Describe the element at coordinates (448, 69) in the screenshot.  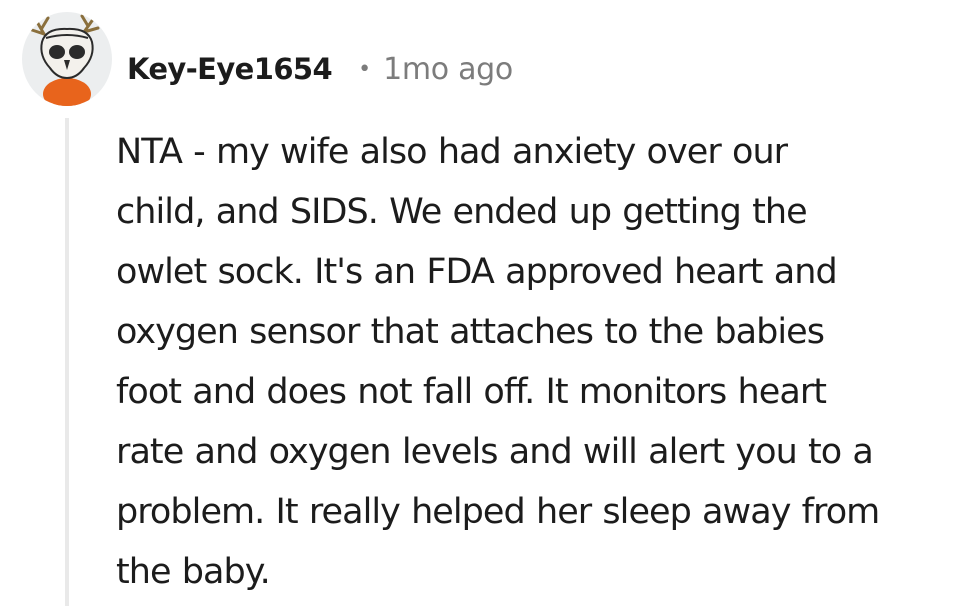
I see `timestamp-link: 1mo ago` at that location.